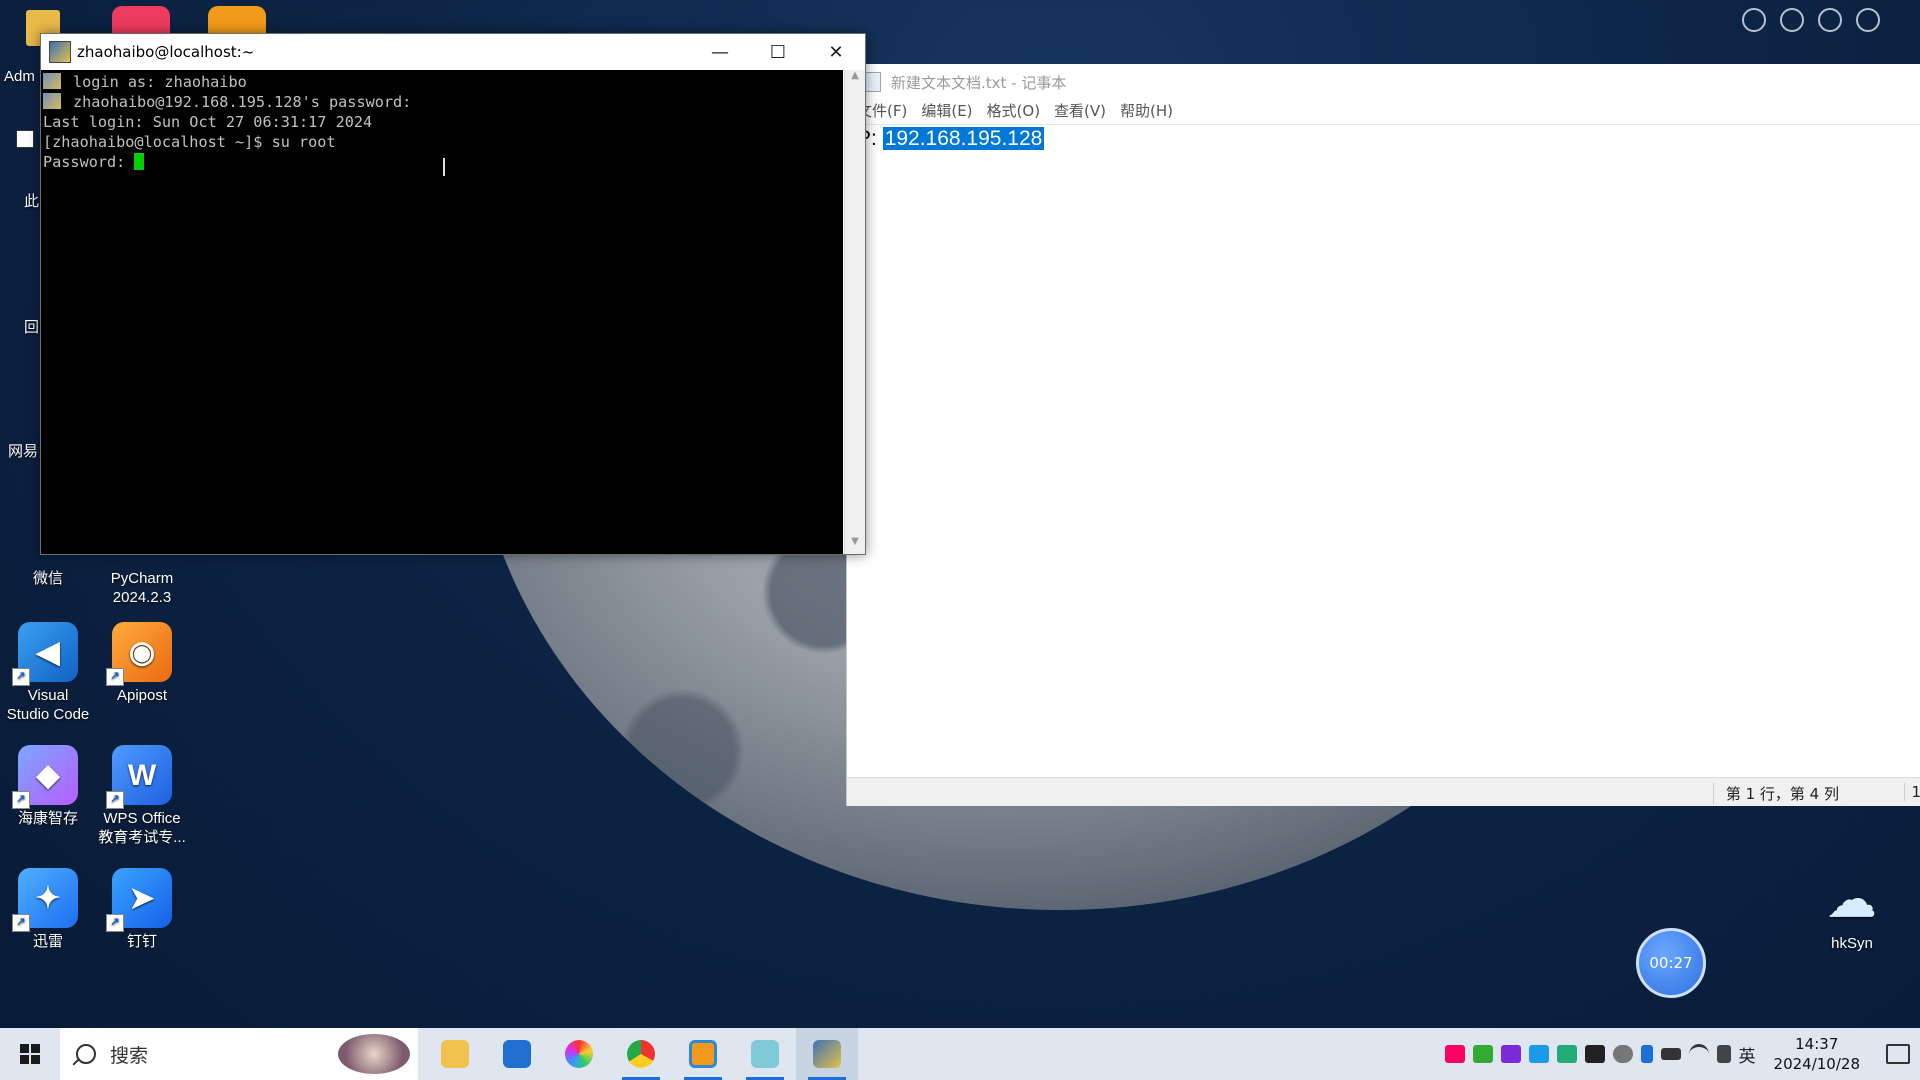 This screenshot has height=1080, width=1920. I want to click on desktop-label-partial: 网易, so click(23, 451).